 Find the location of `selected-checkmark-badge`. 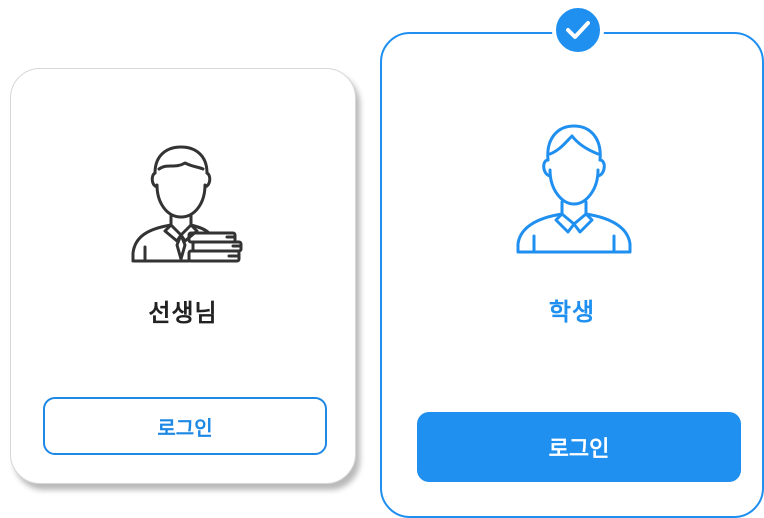

selected-checkmark-badge is located at coordinates (578, 30).